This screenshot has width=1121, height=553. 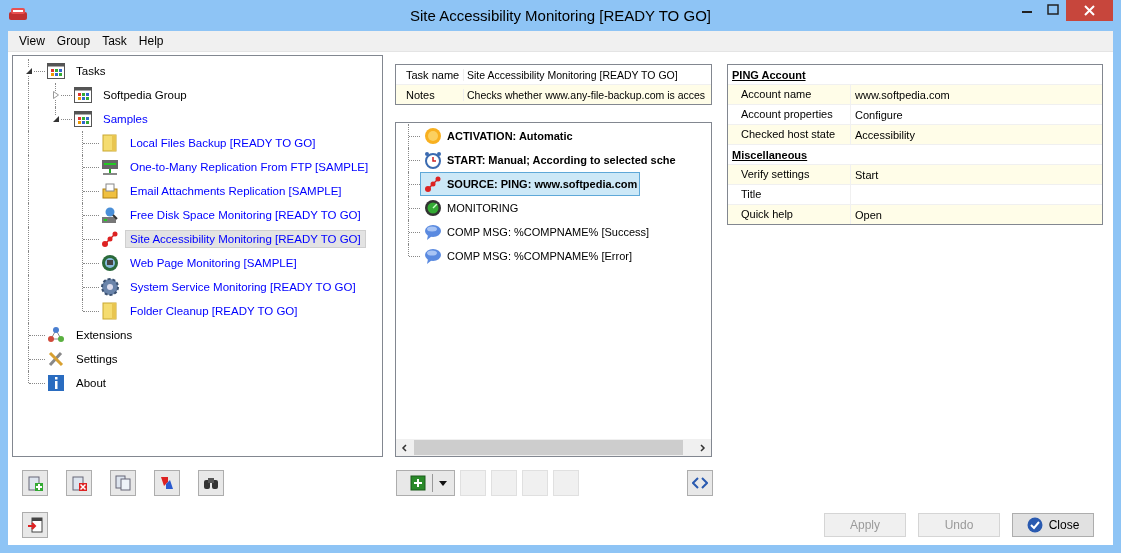 I want to click on close-button: Close, so click(x=1053, y=525).